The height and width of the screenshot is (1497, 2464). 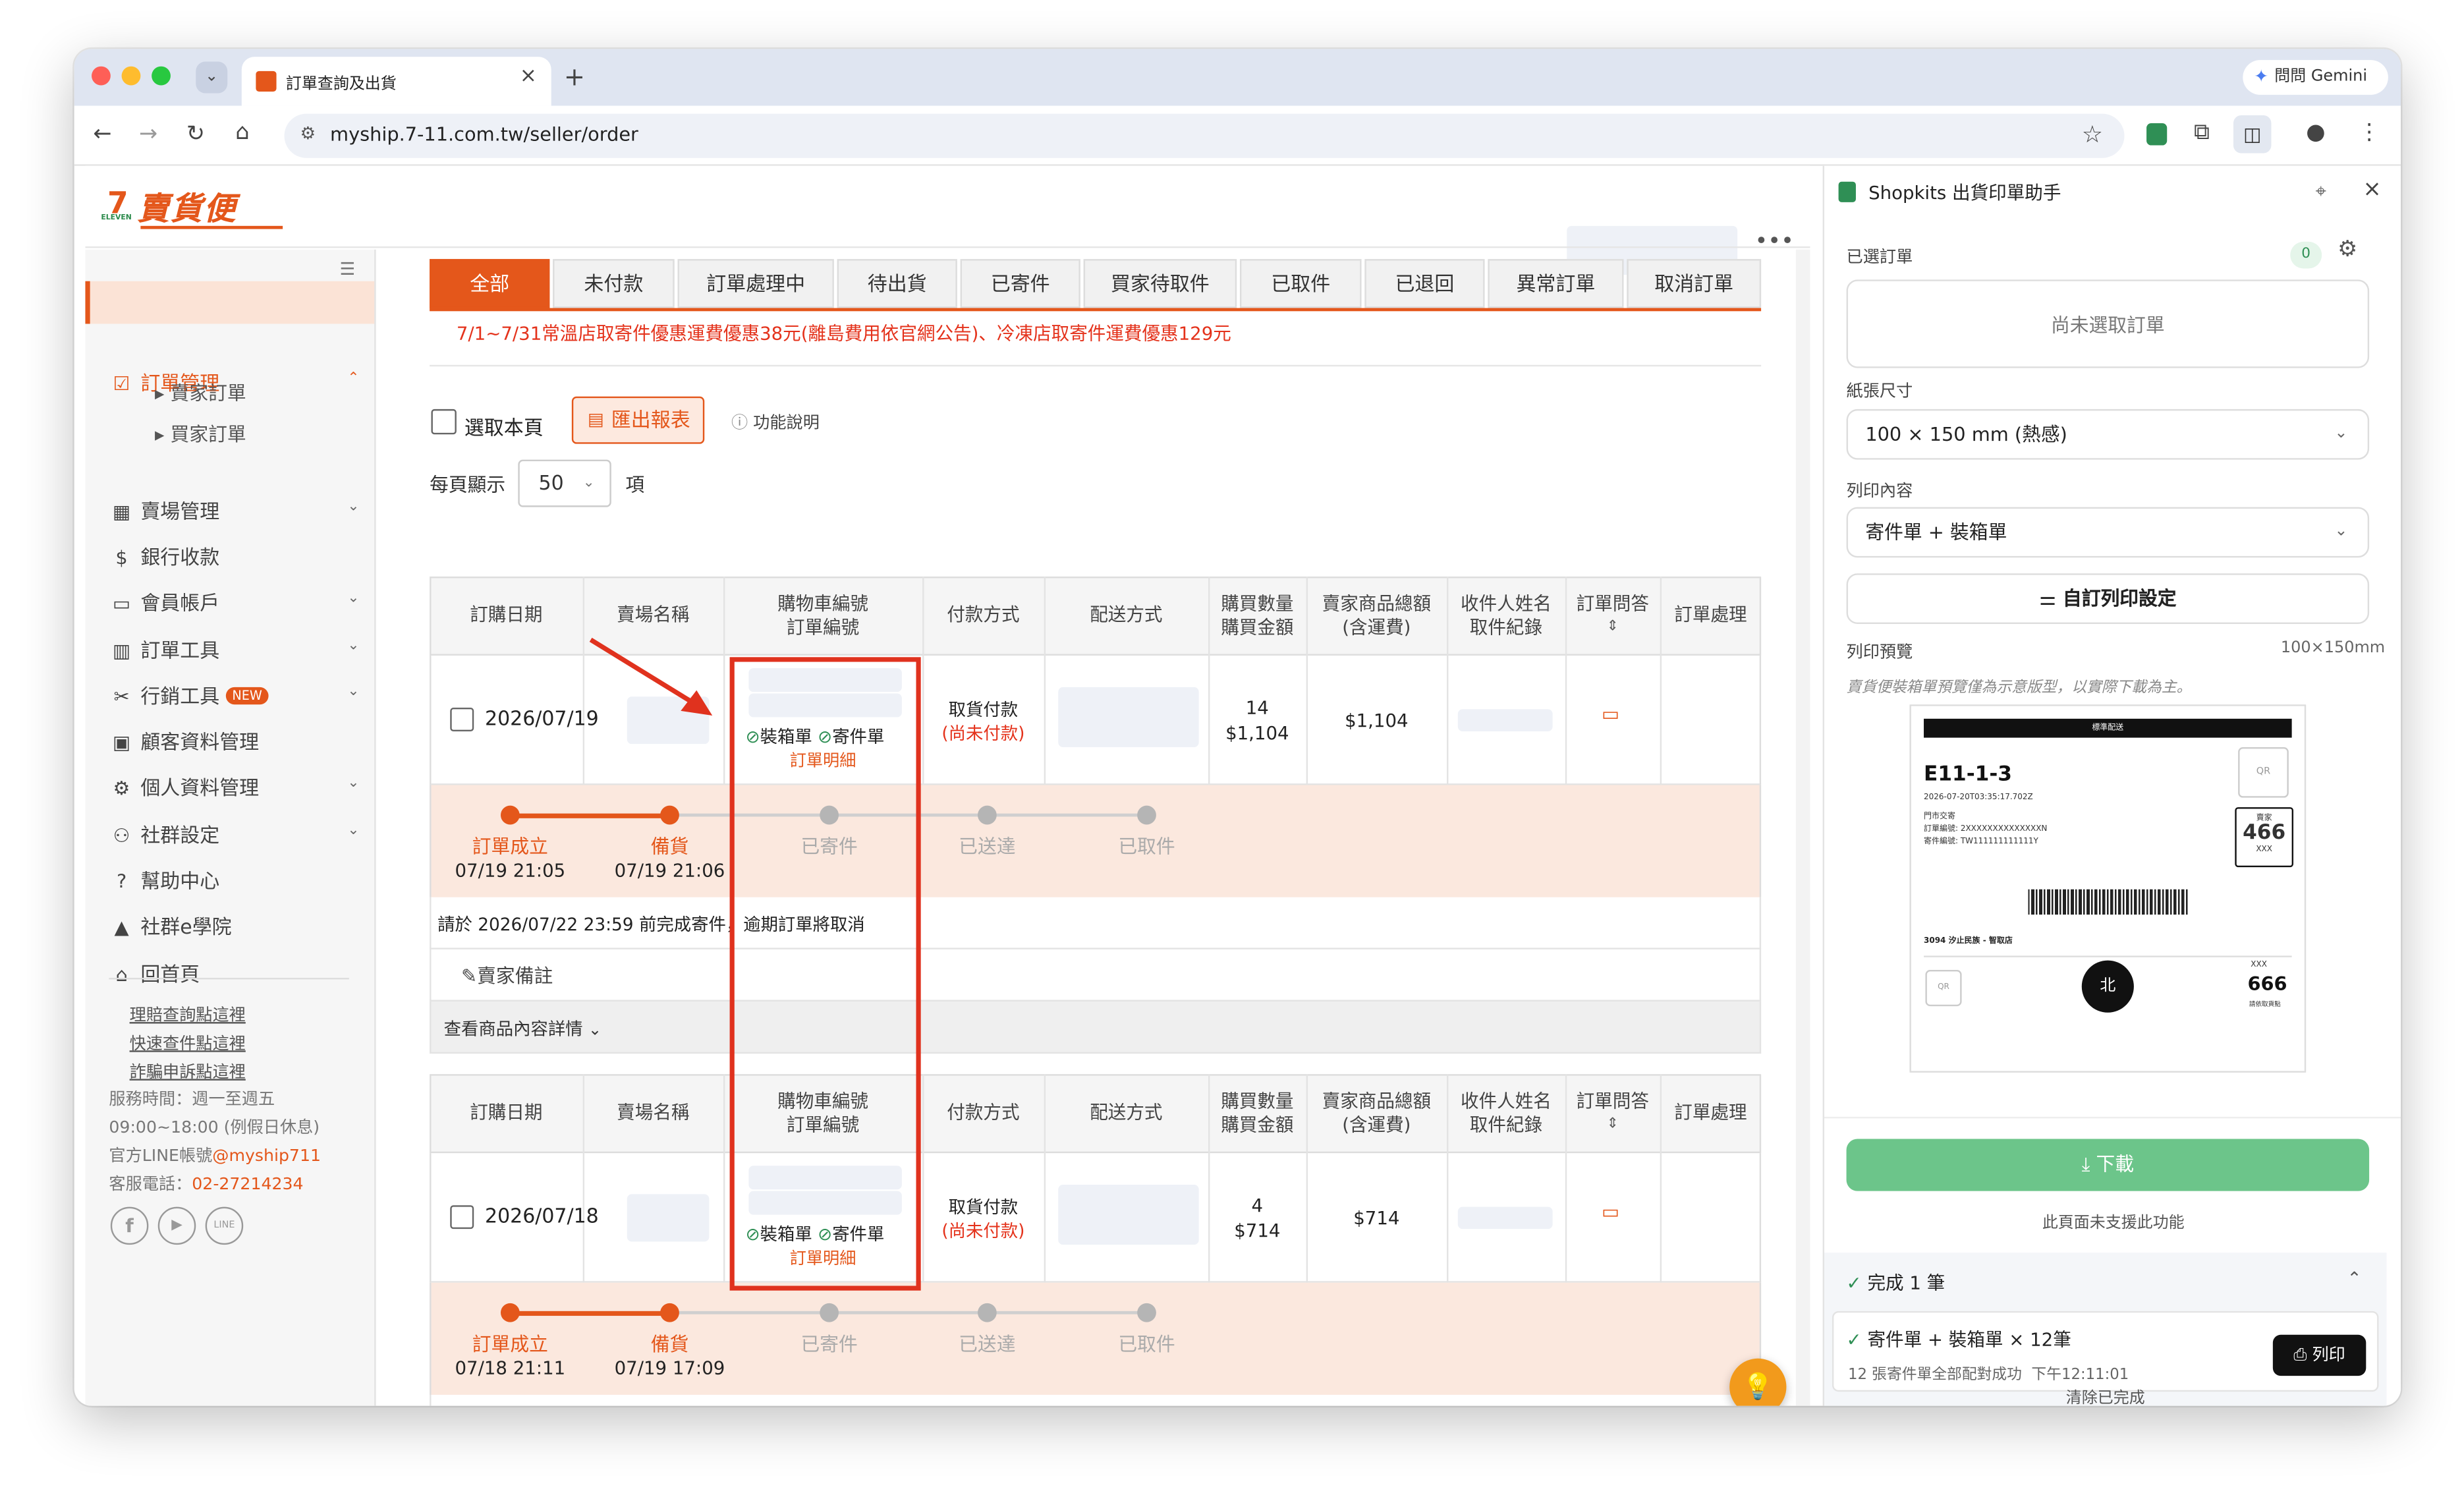 I want to click on sidebar-sub-seller-orders: ▸ 賣家訂單, so click(x=200, y=392).